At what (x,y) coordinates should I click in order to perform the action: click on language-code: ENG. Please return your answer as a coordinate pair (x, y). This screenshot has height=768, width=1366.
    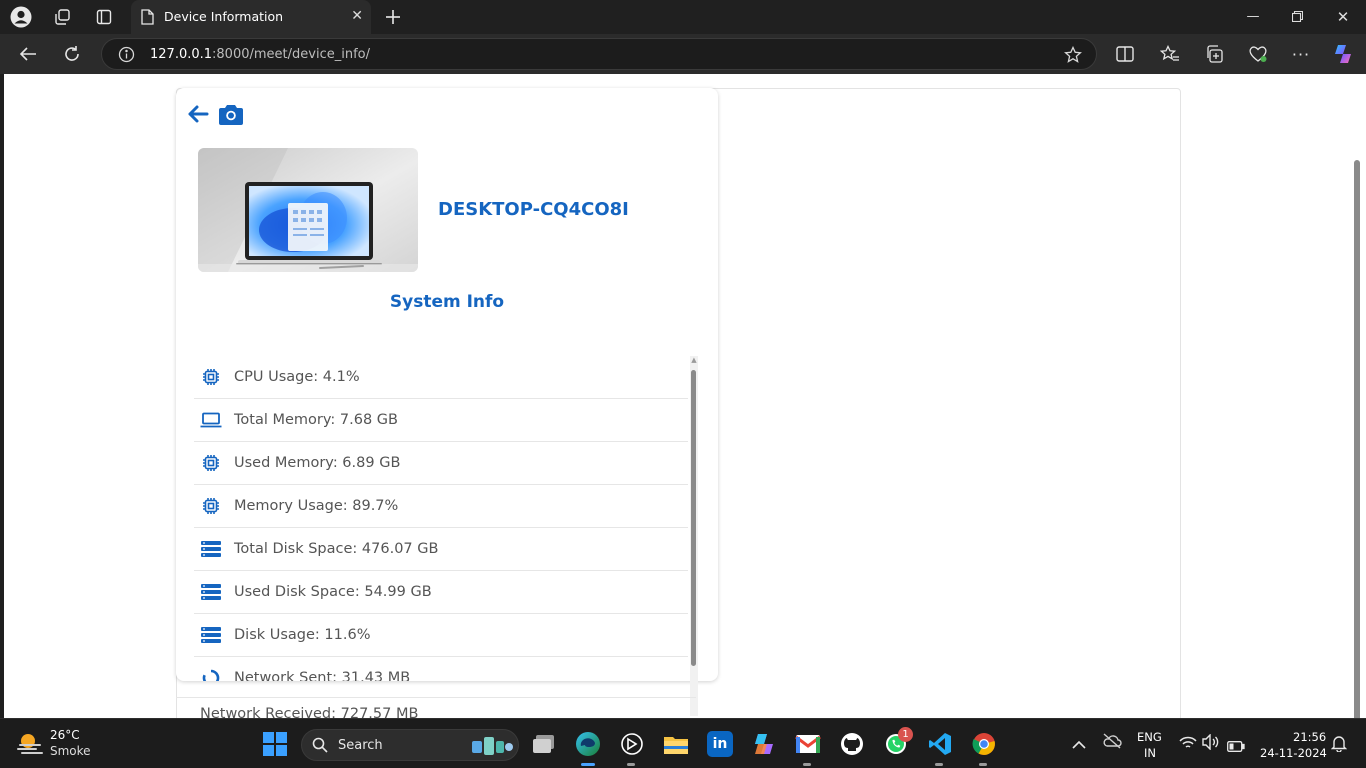
    Looking at the image, I should click on (1149, 737).